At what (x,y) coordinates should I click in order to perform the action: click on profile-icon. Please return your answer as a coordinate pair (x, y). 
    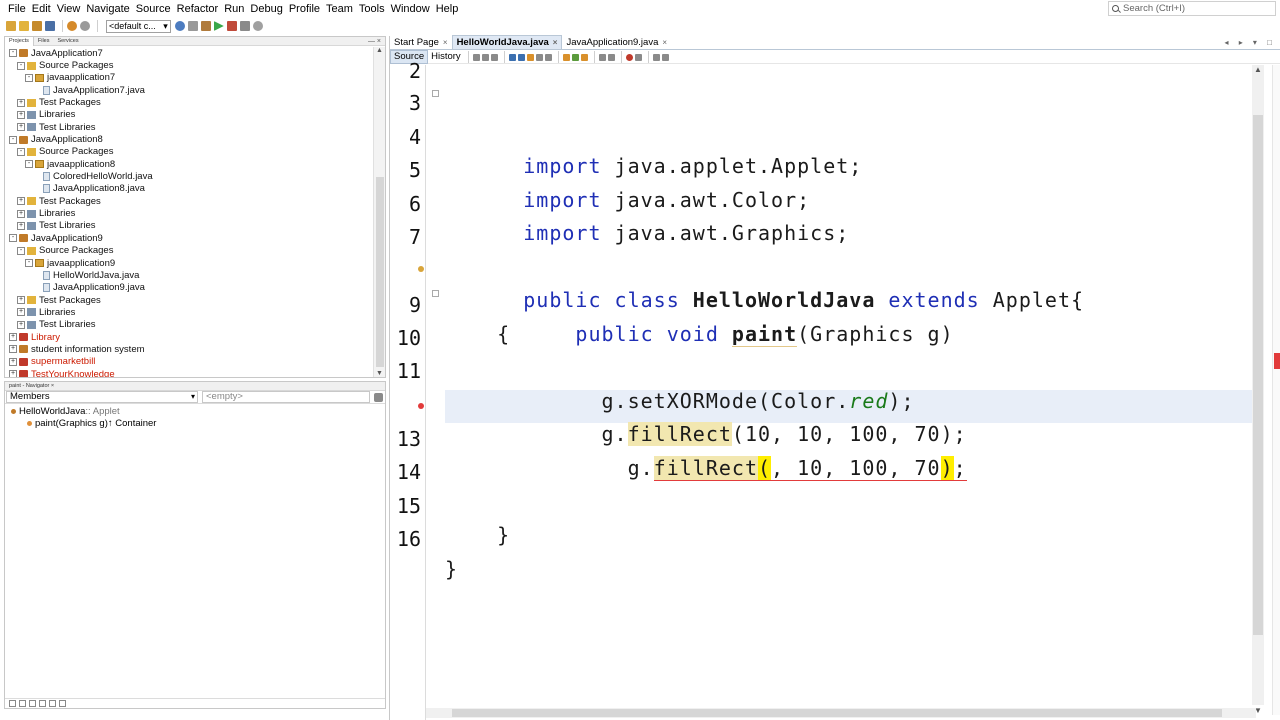
    Looking at the image, I should click on (257, 26).